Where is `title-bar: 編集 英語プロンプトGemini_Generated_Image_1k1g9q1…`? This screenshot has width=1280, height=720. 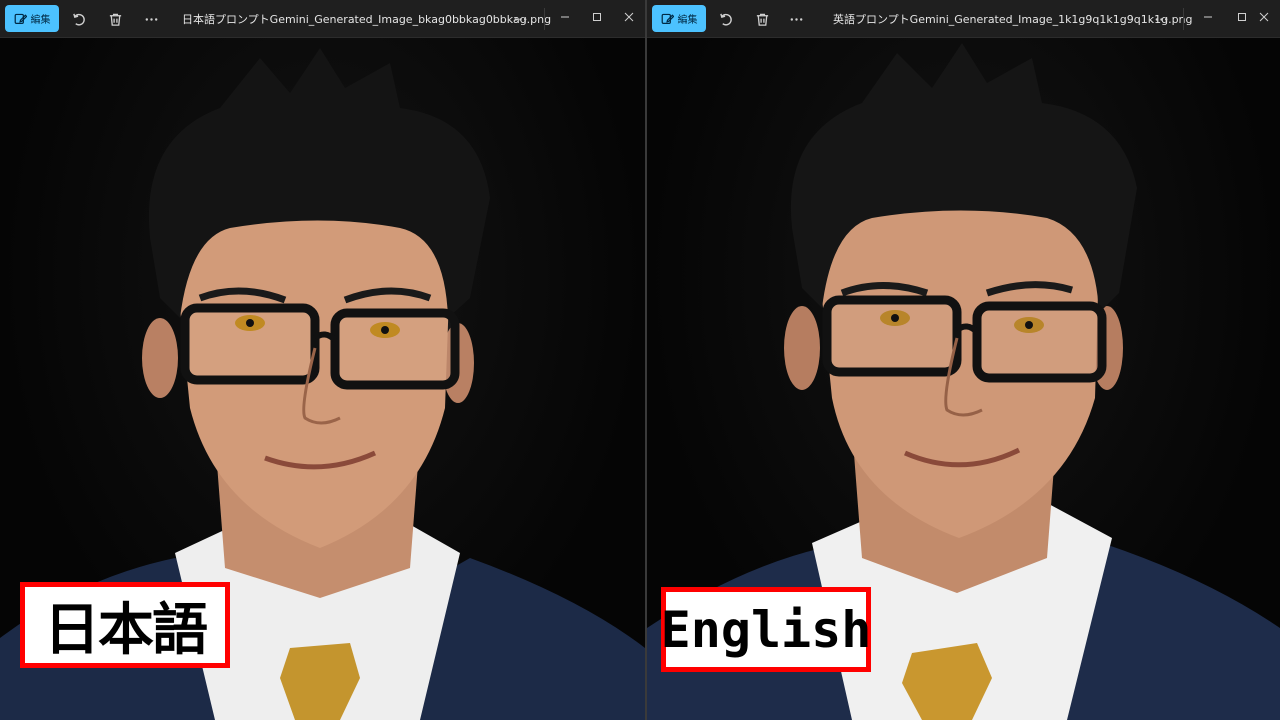
title-bar: 編集 英語プロンプトGemini_Generated_Image_1k1g9q1… is located at coordinates (963, 19).